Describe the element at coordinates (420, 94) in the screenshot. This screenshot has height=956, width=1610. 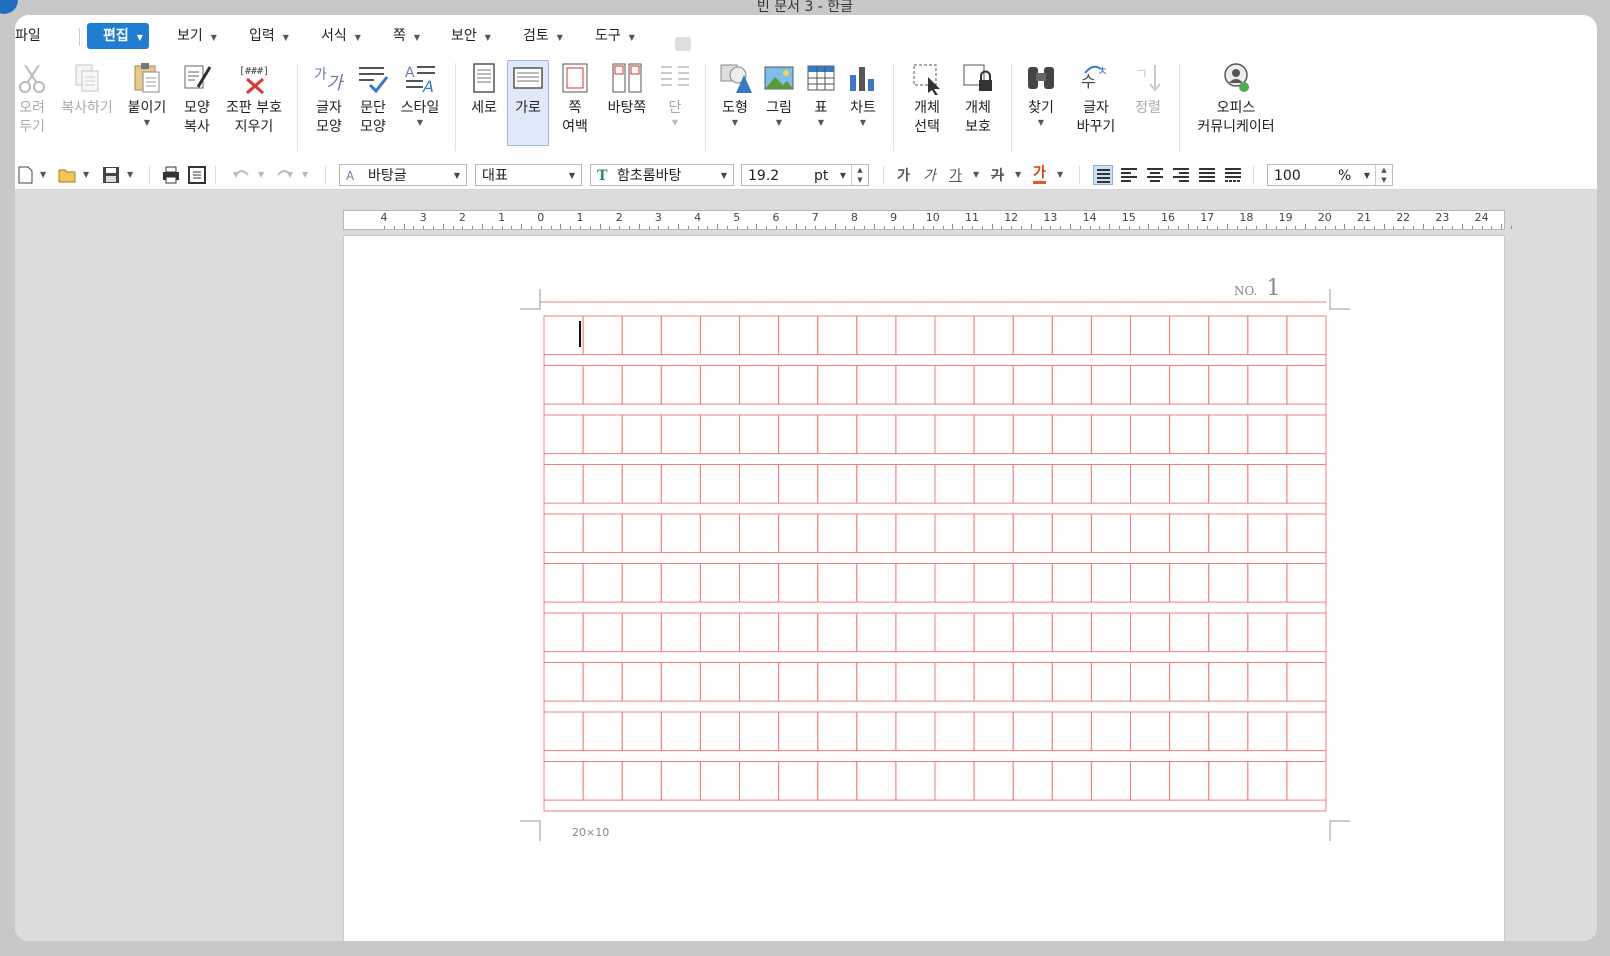
I see `style-button: AA 스타일 ▼` at that location.